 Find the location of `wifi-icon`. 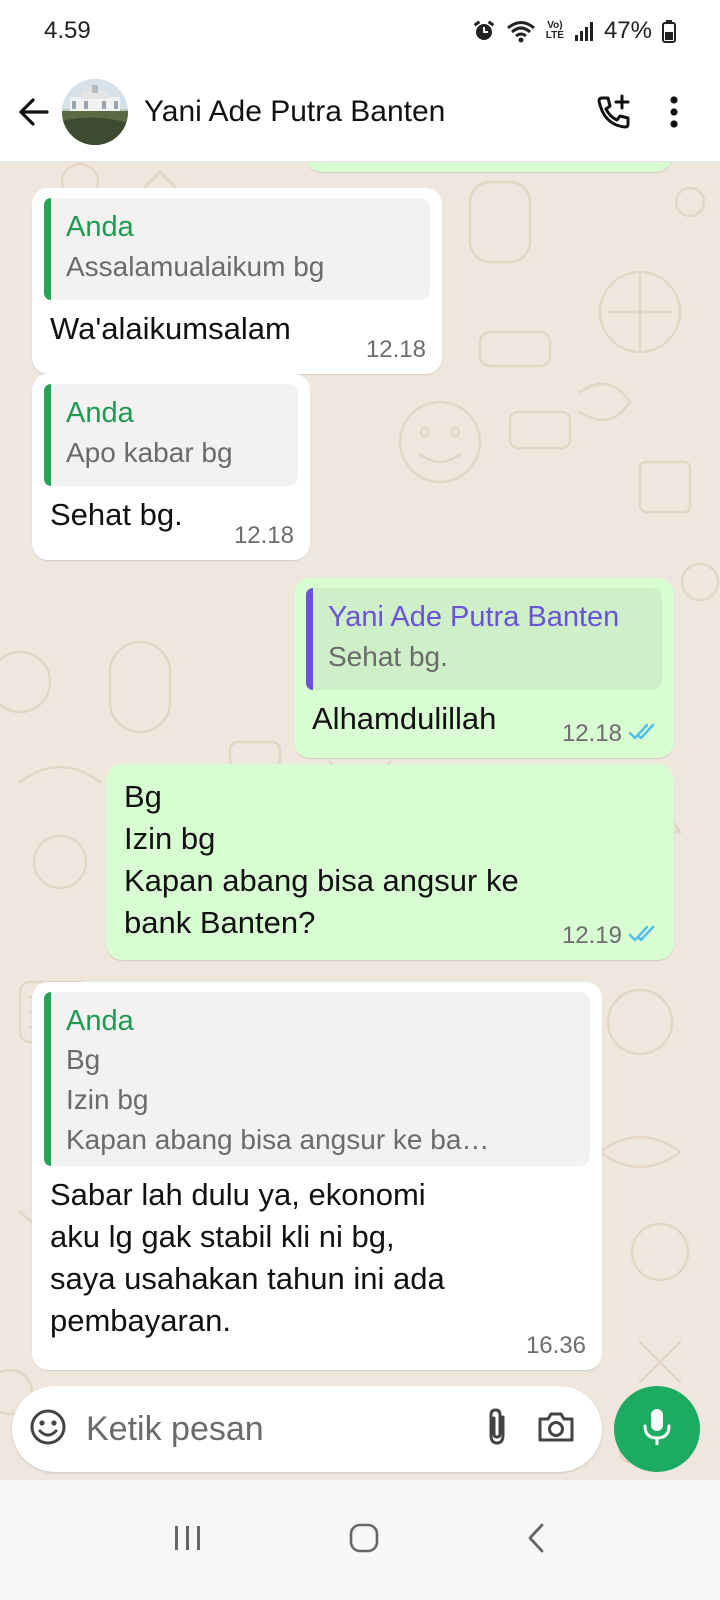

wifi-icon is located at coordinates (521, 31).